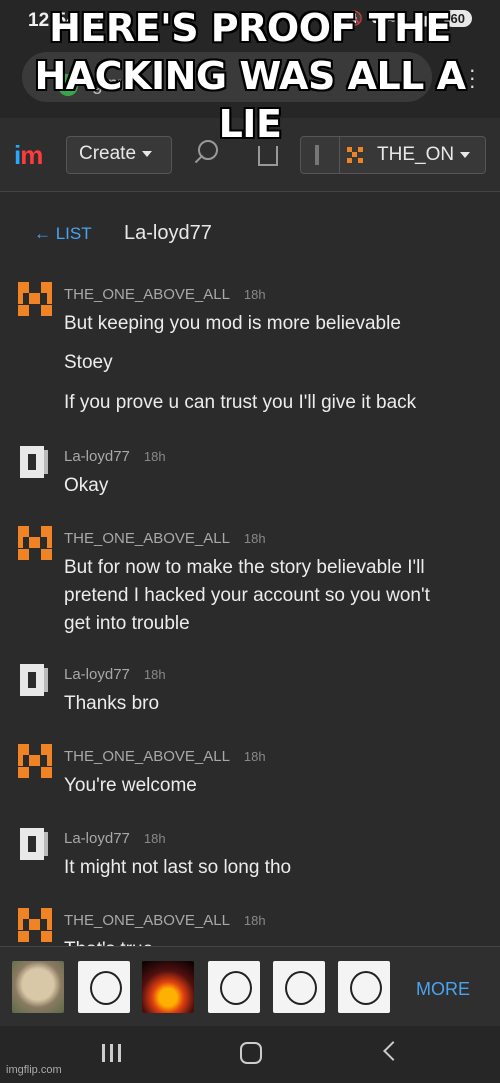 This screenshot has width=500, height=1083. What do you see at coordinates (317, 155) in the screenshot?
I see `notifications-icon` at bounding box center [317, 155].